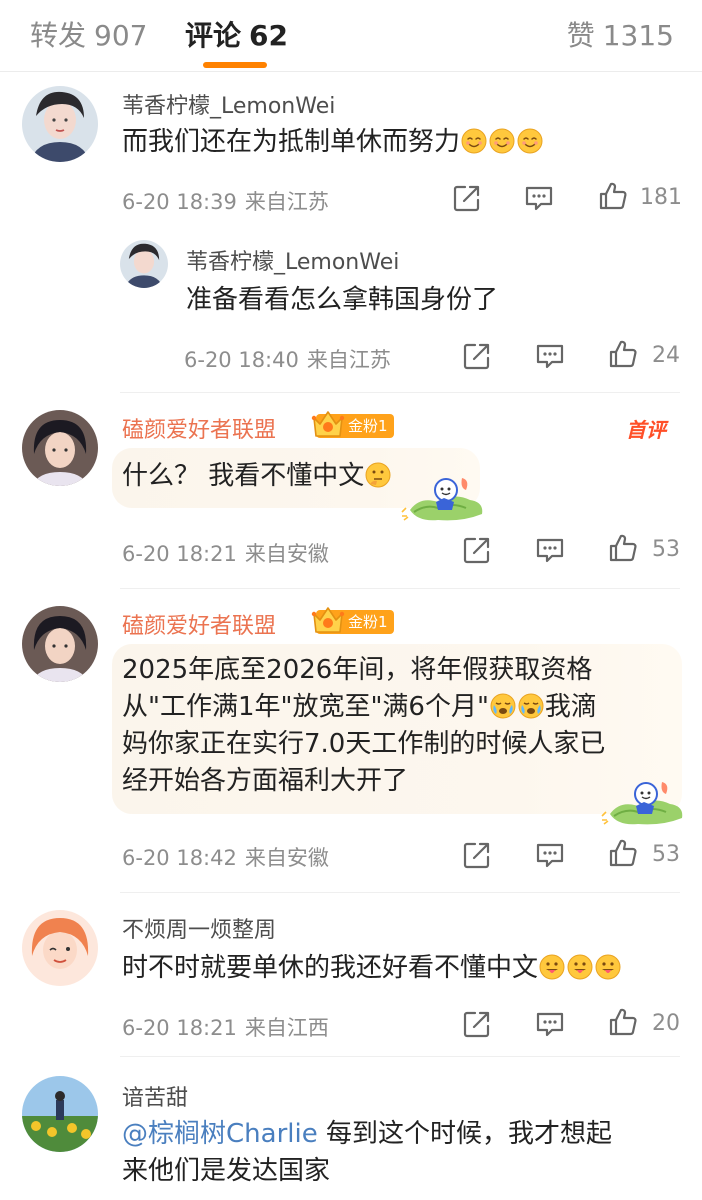 This screenshot has height=1200, width=702. I want to click on comment-text-content: 时不时就要单休的我还好看不懂中文, so click(330, 968).